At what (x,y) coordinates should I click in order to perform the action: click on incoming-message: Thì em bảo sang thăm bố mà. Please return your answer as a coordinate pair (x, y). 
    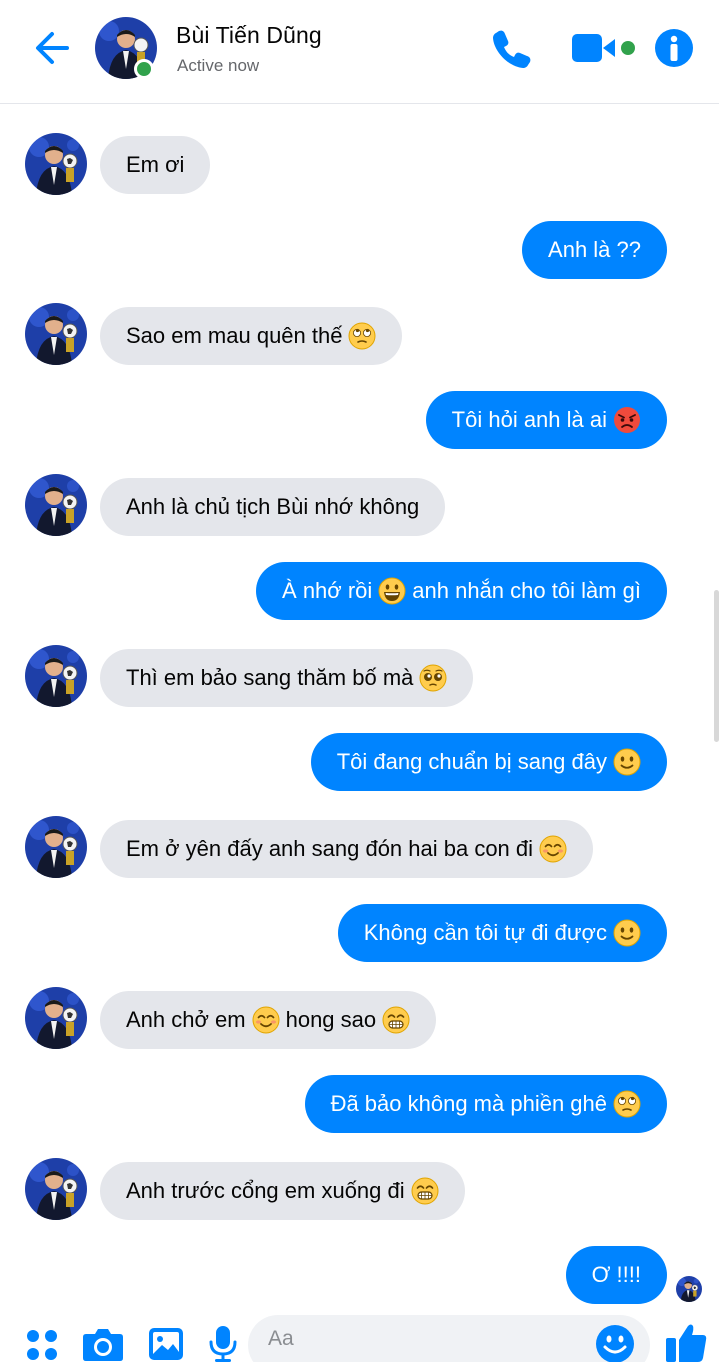
    Looking at the image, I should click on (287, 678).